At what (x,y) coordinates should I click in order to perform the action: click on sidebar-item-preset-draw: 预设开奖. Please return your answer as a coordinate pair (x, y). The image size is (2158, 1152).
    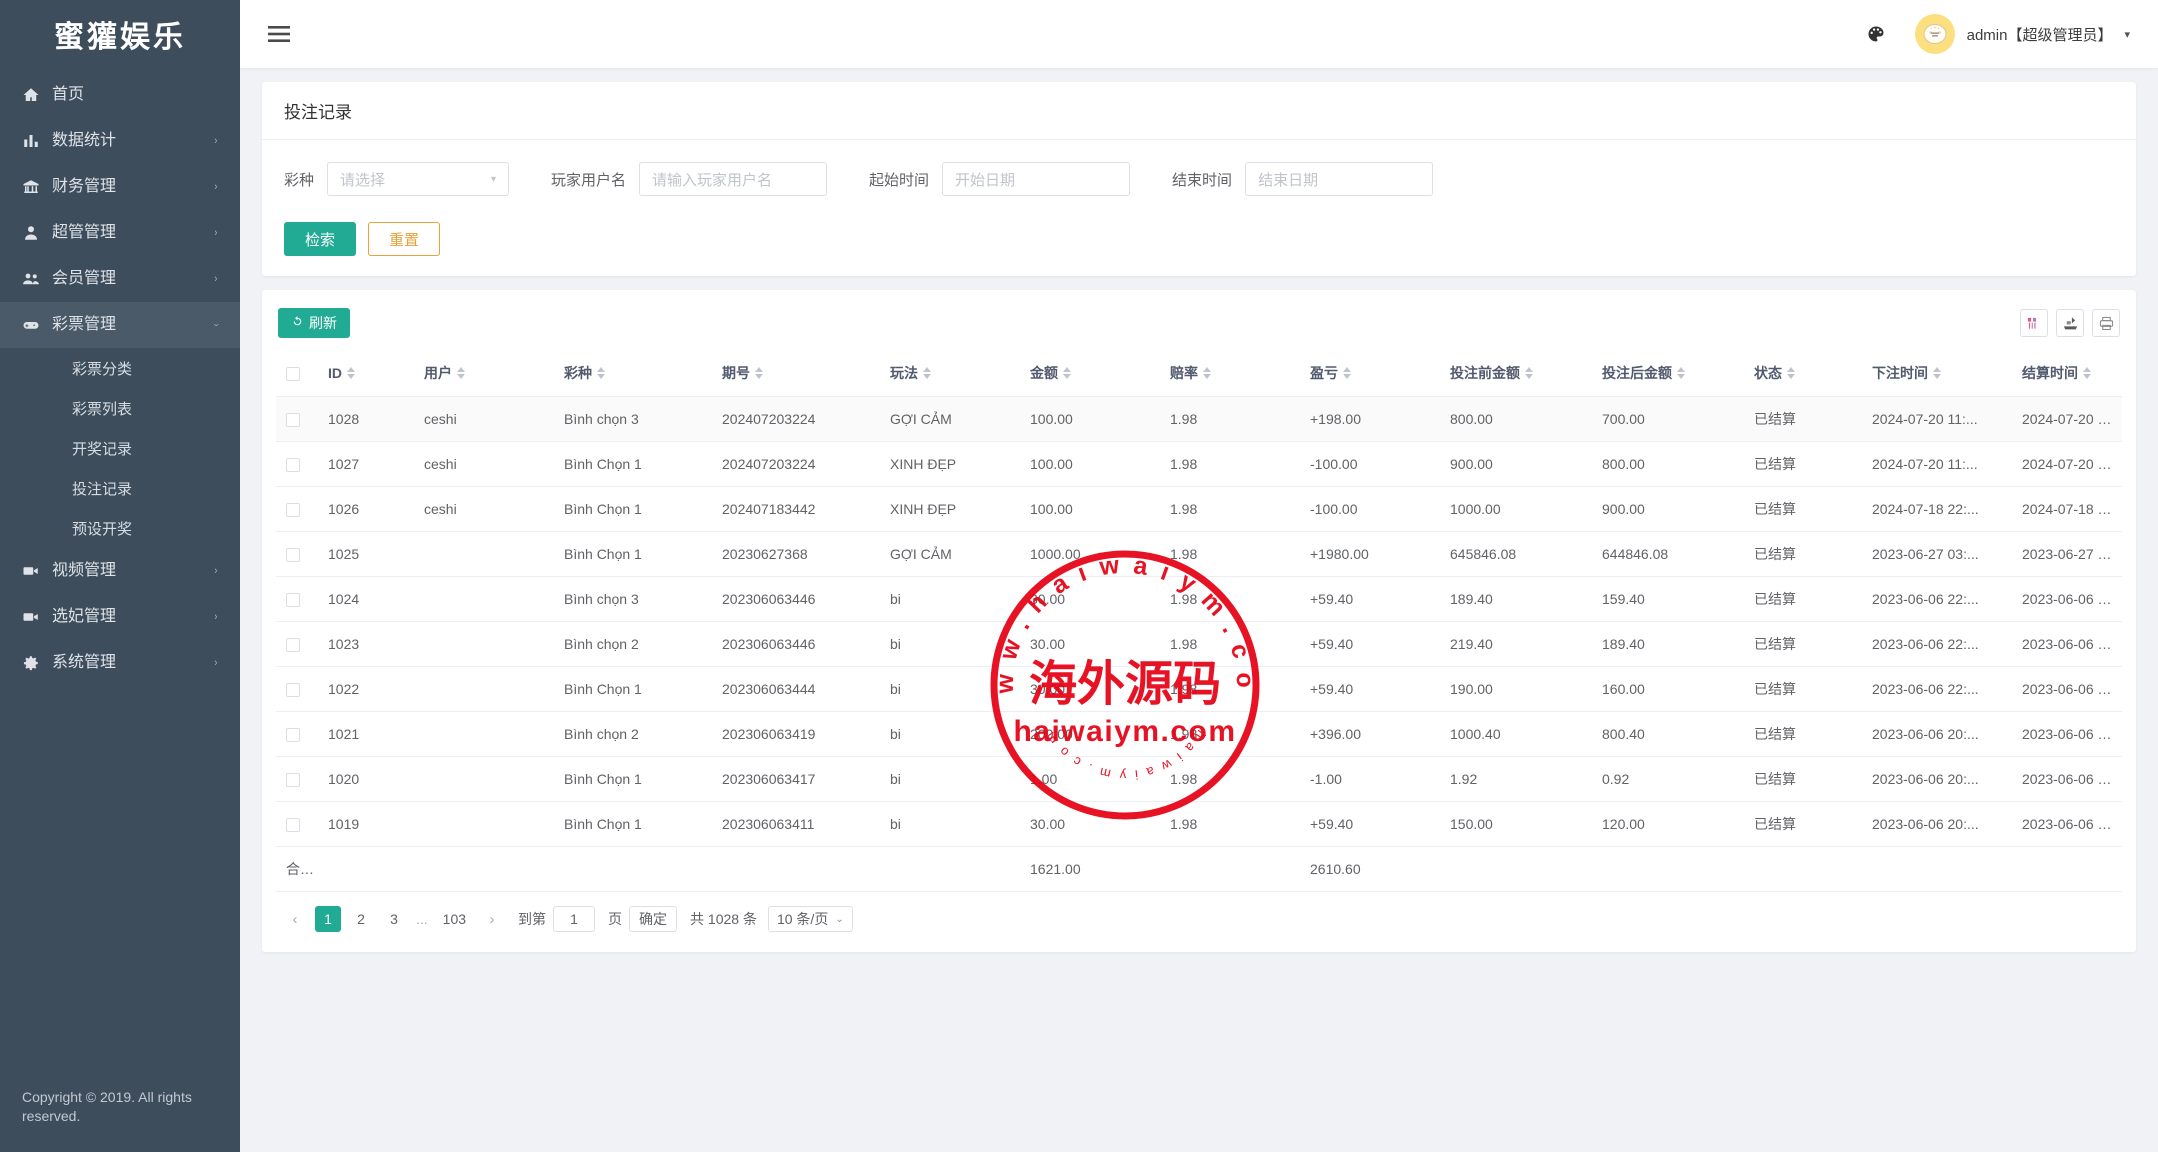
    Looking at the image, I should click on (120, 528).